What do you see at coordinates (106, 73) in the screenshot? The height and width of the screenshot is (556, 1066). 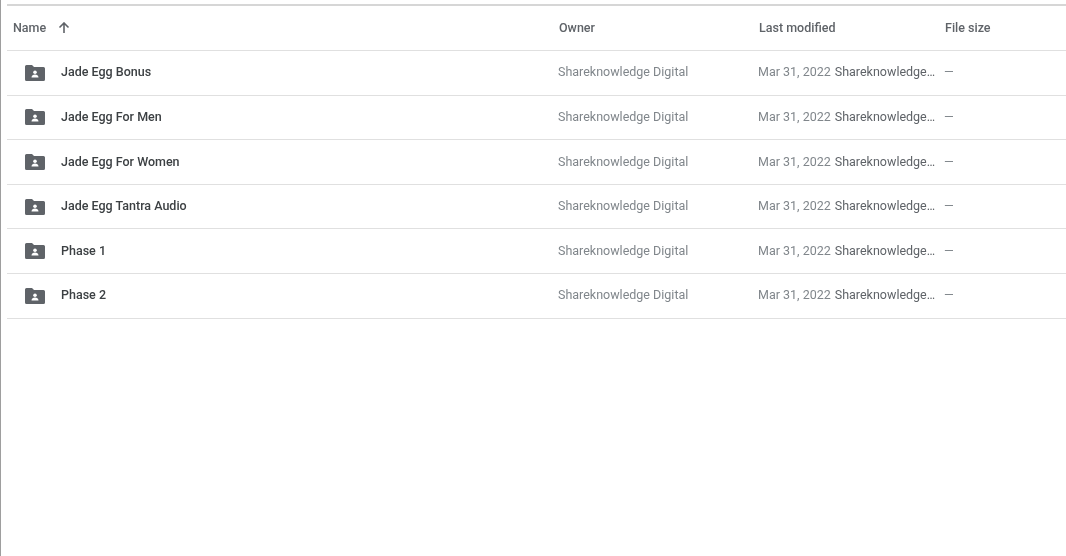 I see `file-name: Jade Egg Bonus` at bounding box center [106, 73].